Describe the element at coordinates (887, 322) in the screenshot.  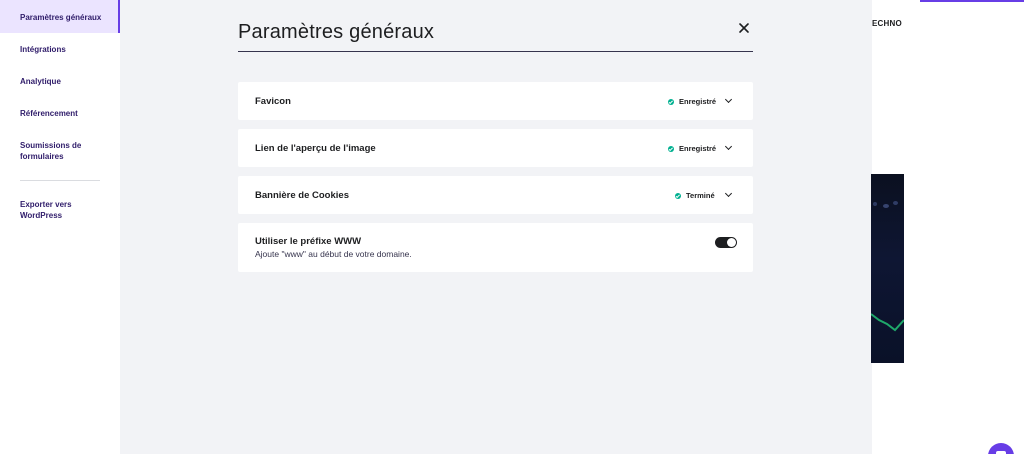
I see `chart-line-graphic` at that location.